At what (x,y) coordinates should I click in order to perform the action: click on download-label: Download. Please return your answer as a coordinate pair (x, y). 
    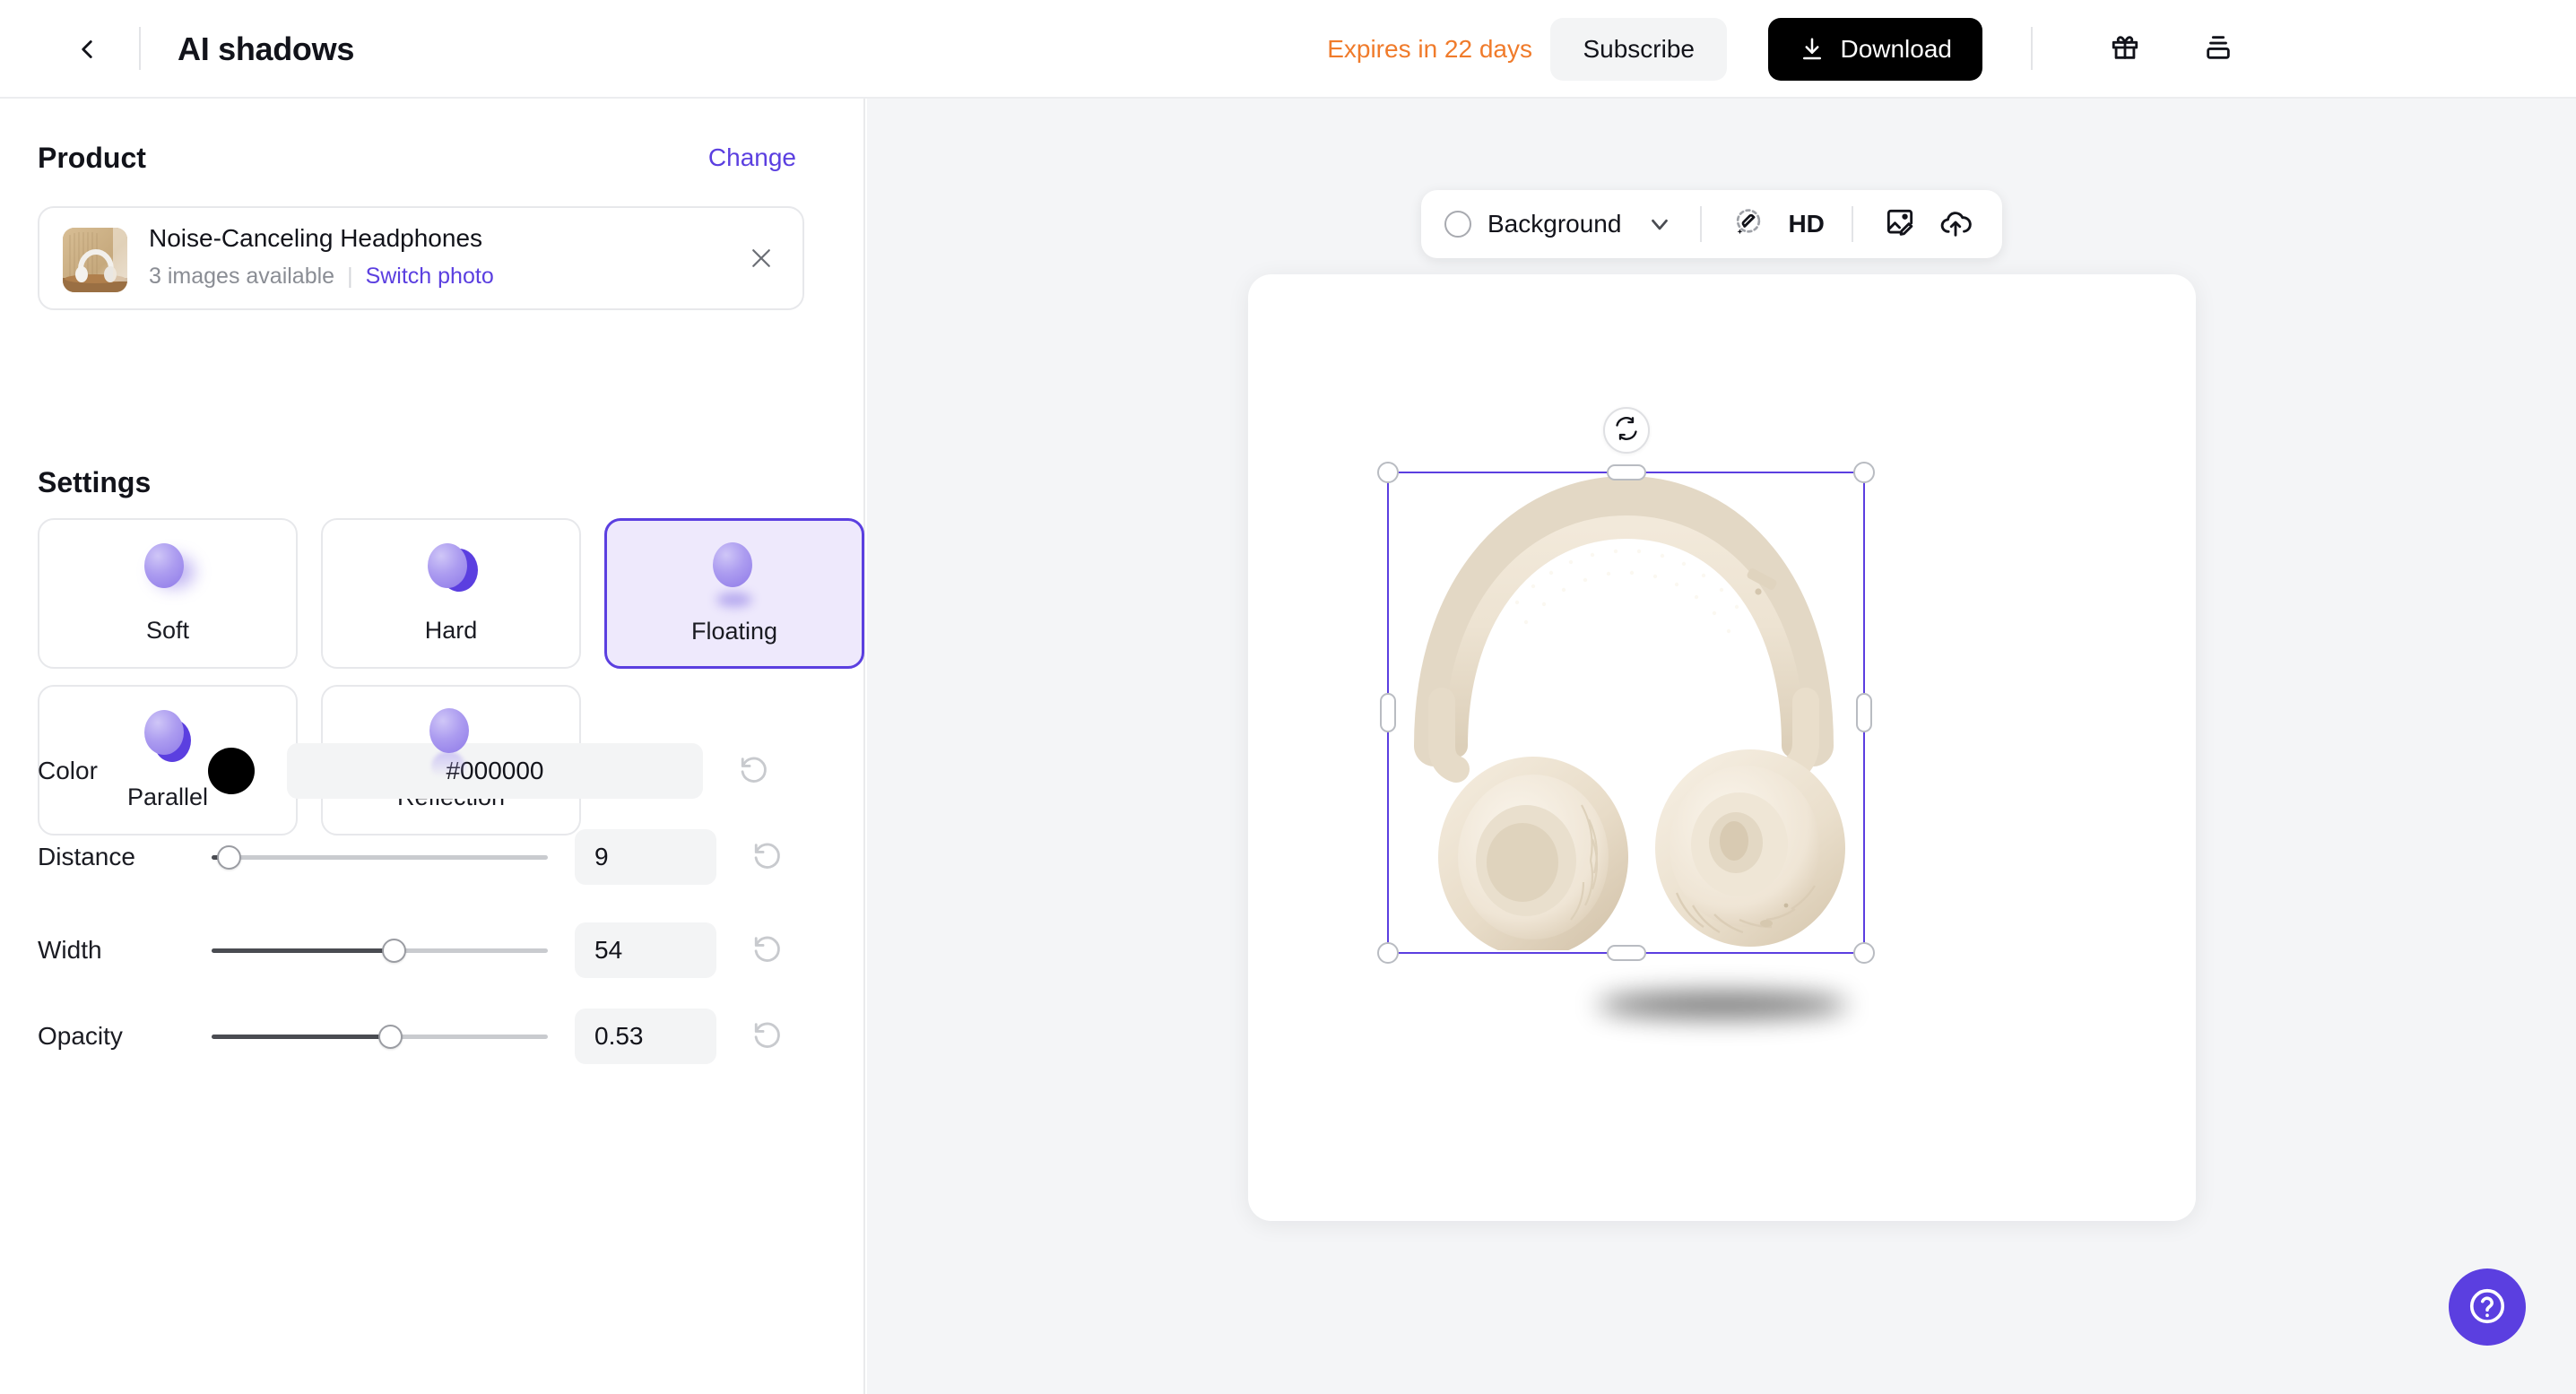
    Looking at the image, I should click on (1896, 49).